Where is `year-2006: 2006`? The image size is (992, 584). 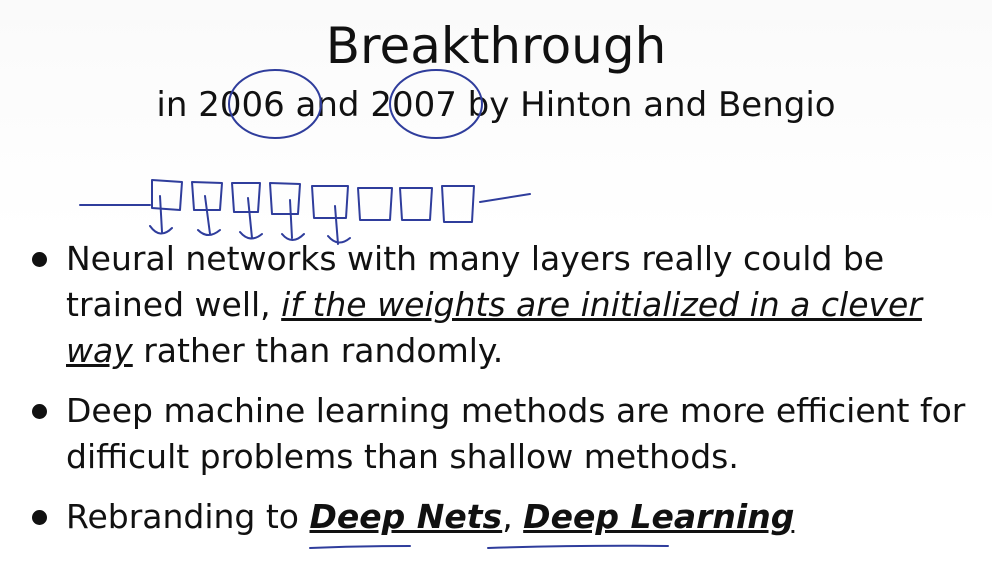
year-2006: 2006 is located at coordinates (241, 105).